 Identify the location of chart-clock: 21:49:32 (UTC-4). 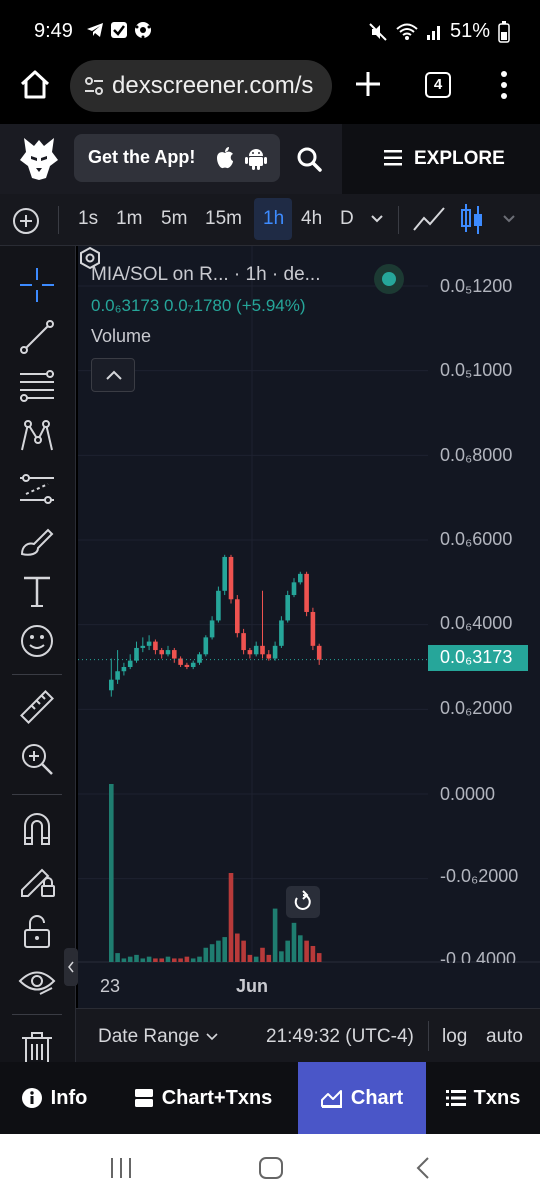
(340, 1037).